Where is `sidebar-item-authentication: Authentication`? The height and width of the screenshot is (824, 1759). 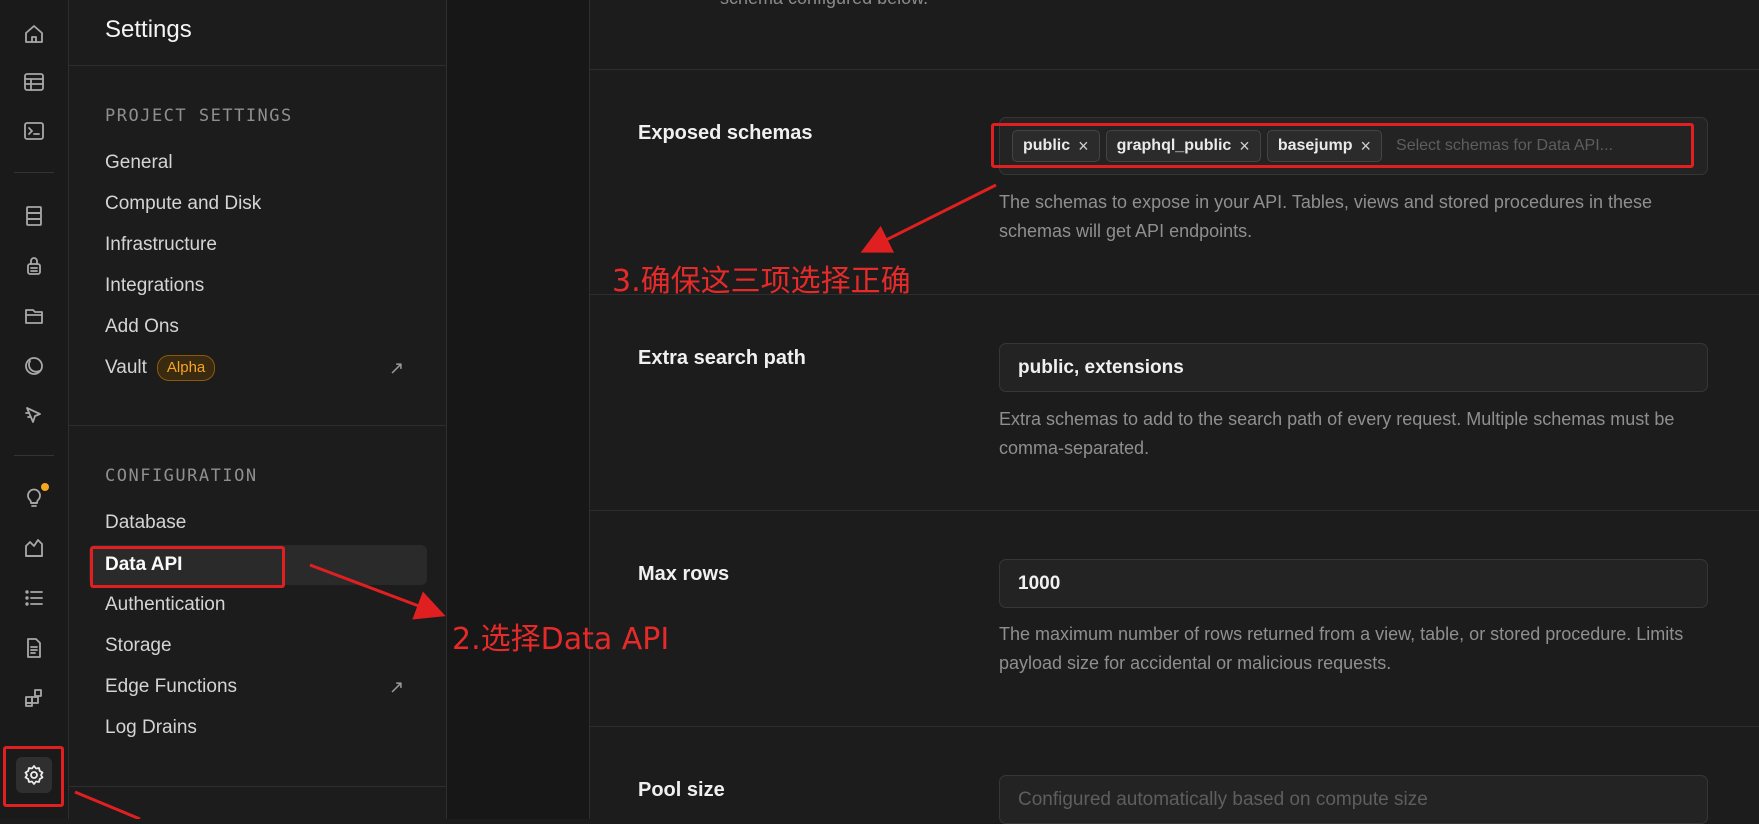 sidebar-item-authentication: Authentication is located at coordinates (165, 605).